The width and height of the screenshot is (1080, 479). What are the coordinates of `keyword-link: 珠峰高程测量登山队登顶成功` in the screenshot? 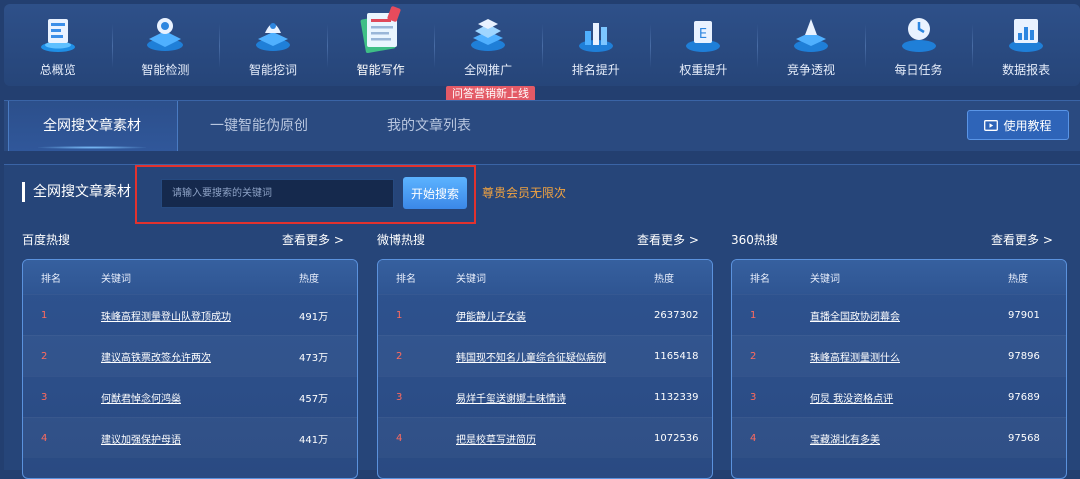 It's located at (166, 317).